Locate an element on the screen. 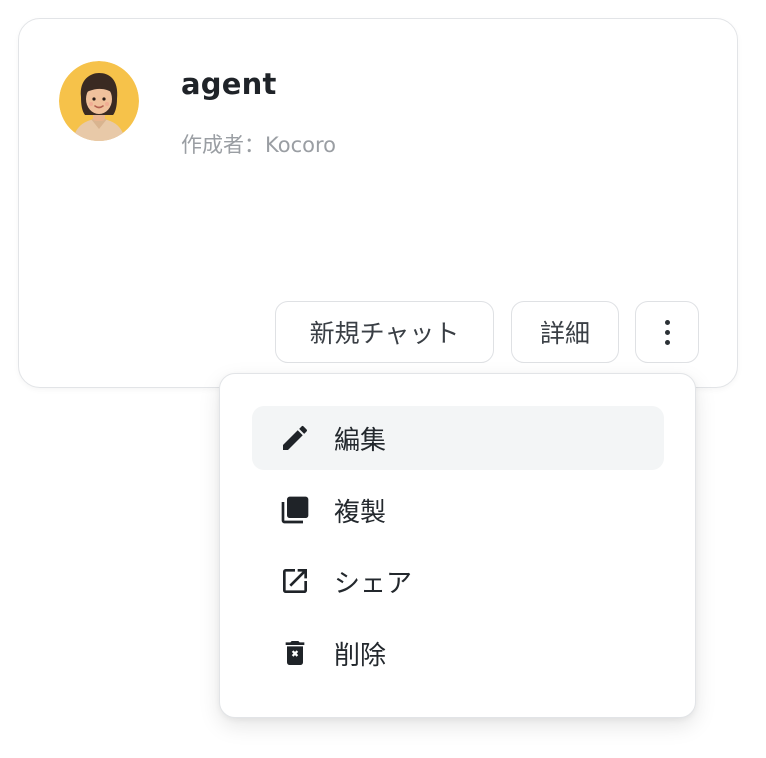 The image size is (766, 758). detail-button-label: 詳細 is located at coordinates (564, 333).